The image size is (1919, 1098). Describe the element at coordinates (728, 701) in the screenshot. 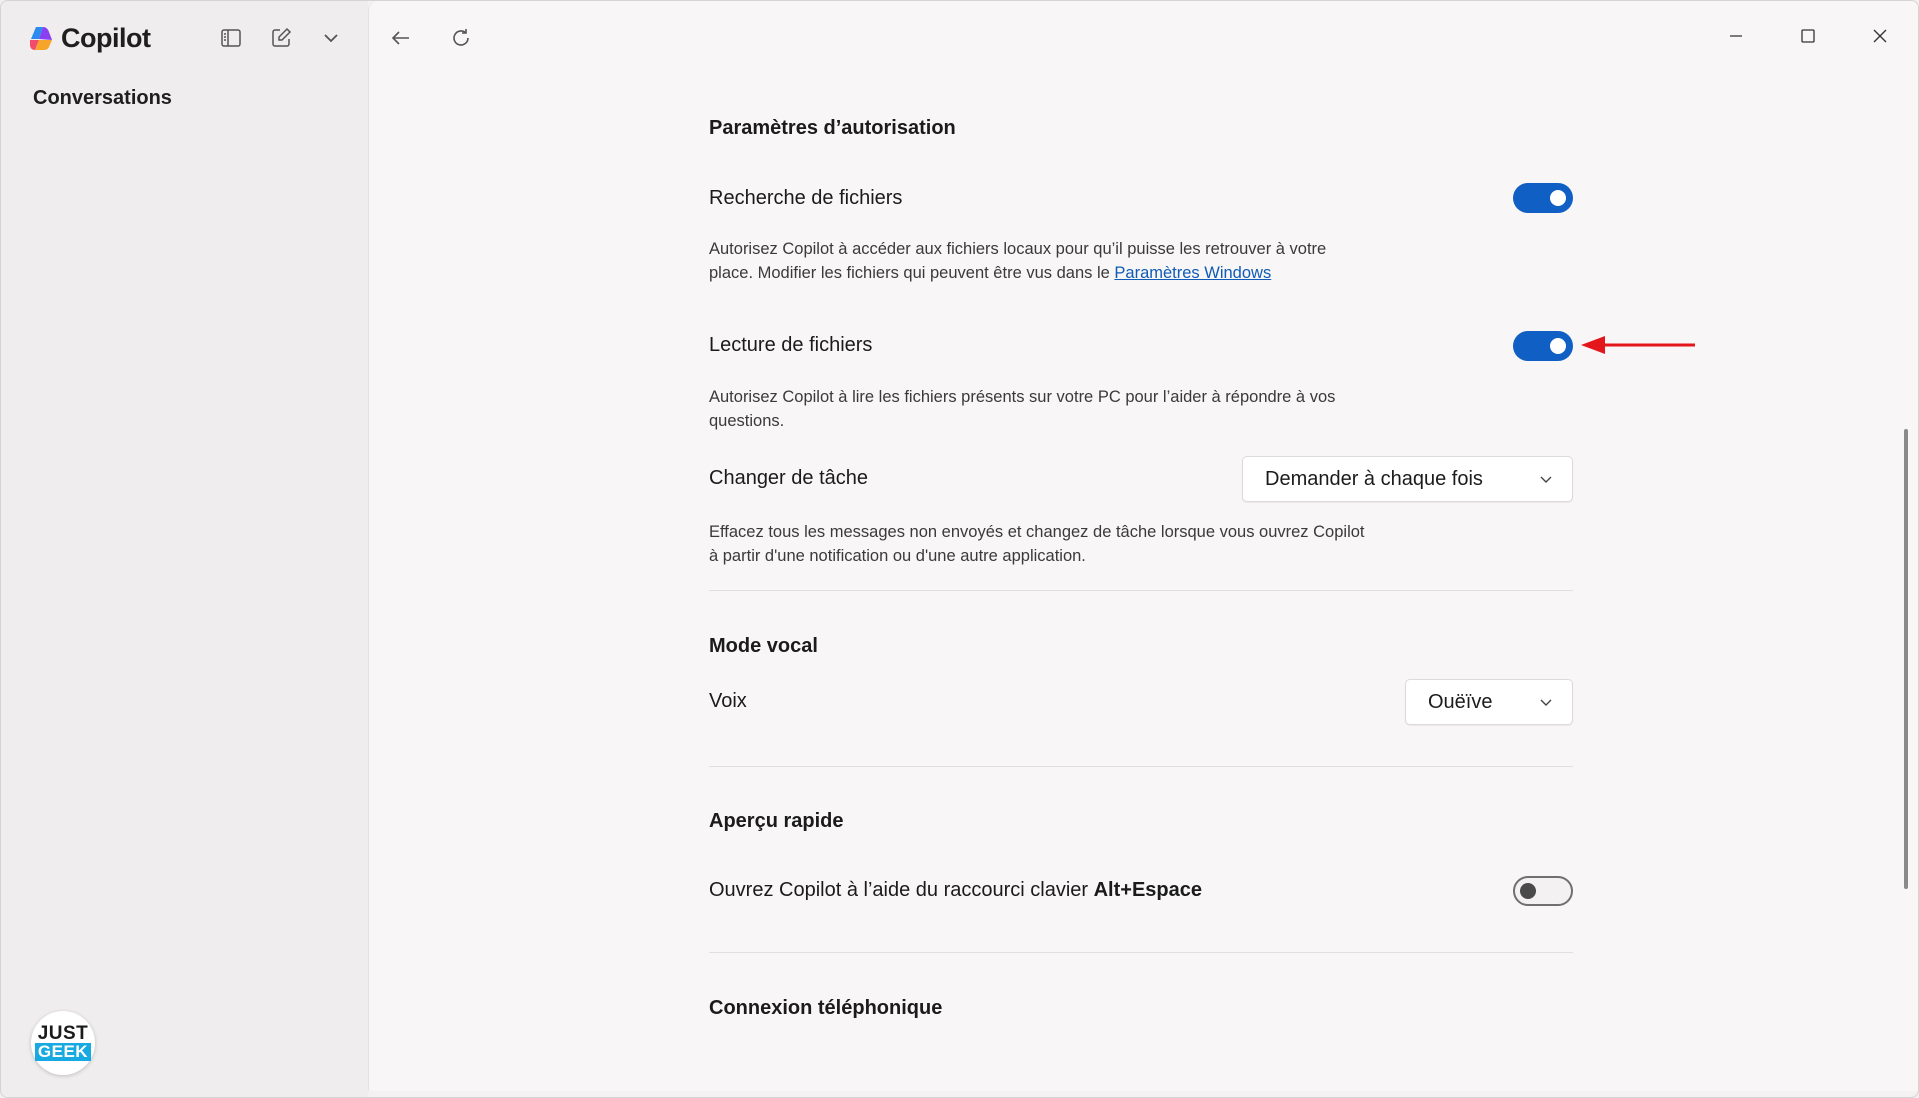

I see `voice-label: Voix` at that location.